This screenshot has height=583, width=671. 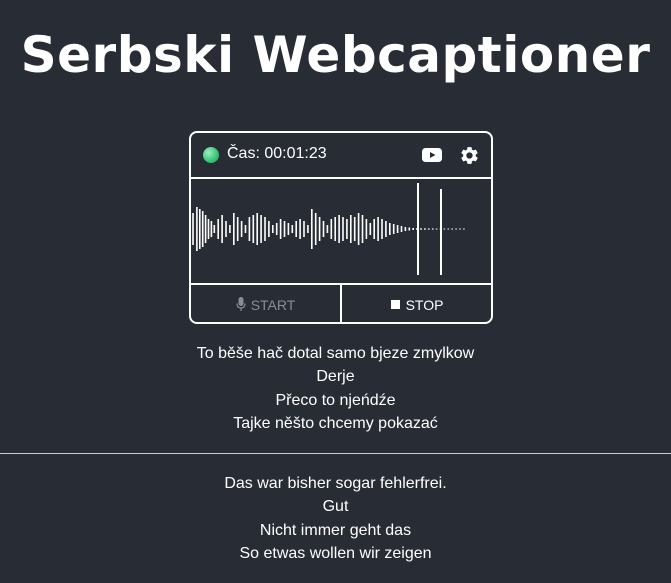 What do you see at coordinates (273, 304) in the screenshot?
I see `start-label: START` at bounding box center [273, 304].